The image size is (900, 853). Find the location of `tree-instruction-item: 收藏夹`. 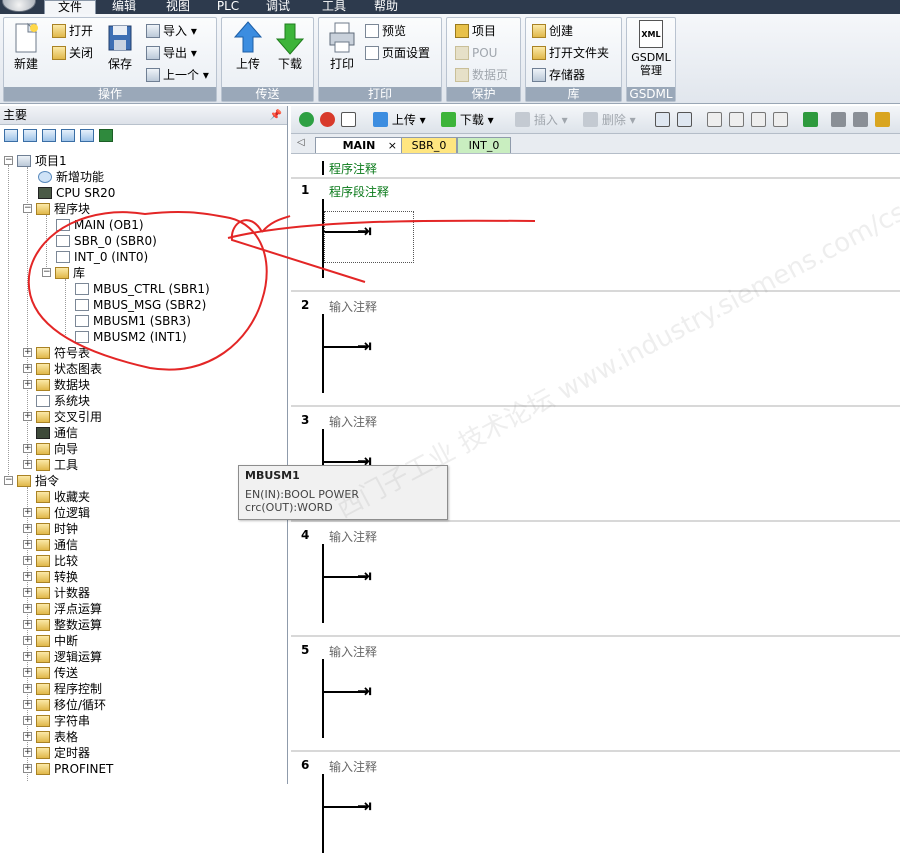

tree-instruction-item: 收藏夹 is located at coordinates (63, 497).